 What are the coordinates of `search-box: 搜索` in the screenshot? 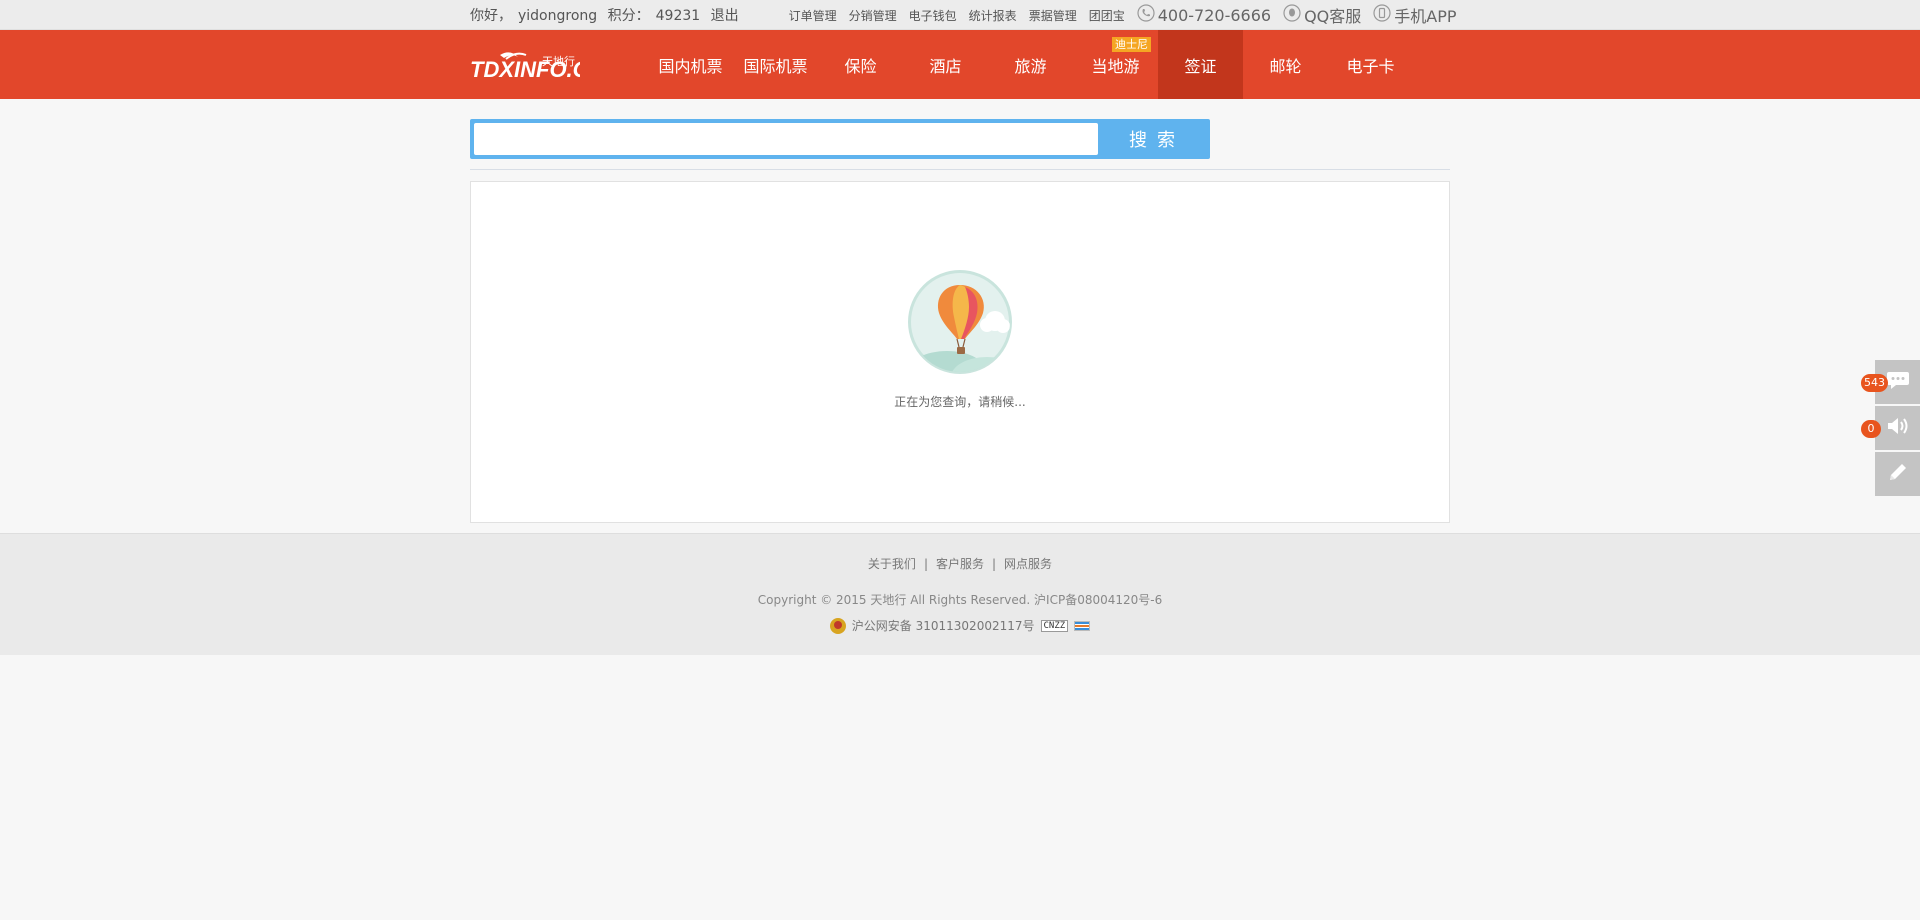 It's located at (840, 139).